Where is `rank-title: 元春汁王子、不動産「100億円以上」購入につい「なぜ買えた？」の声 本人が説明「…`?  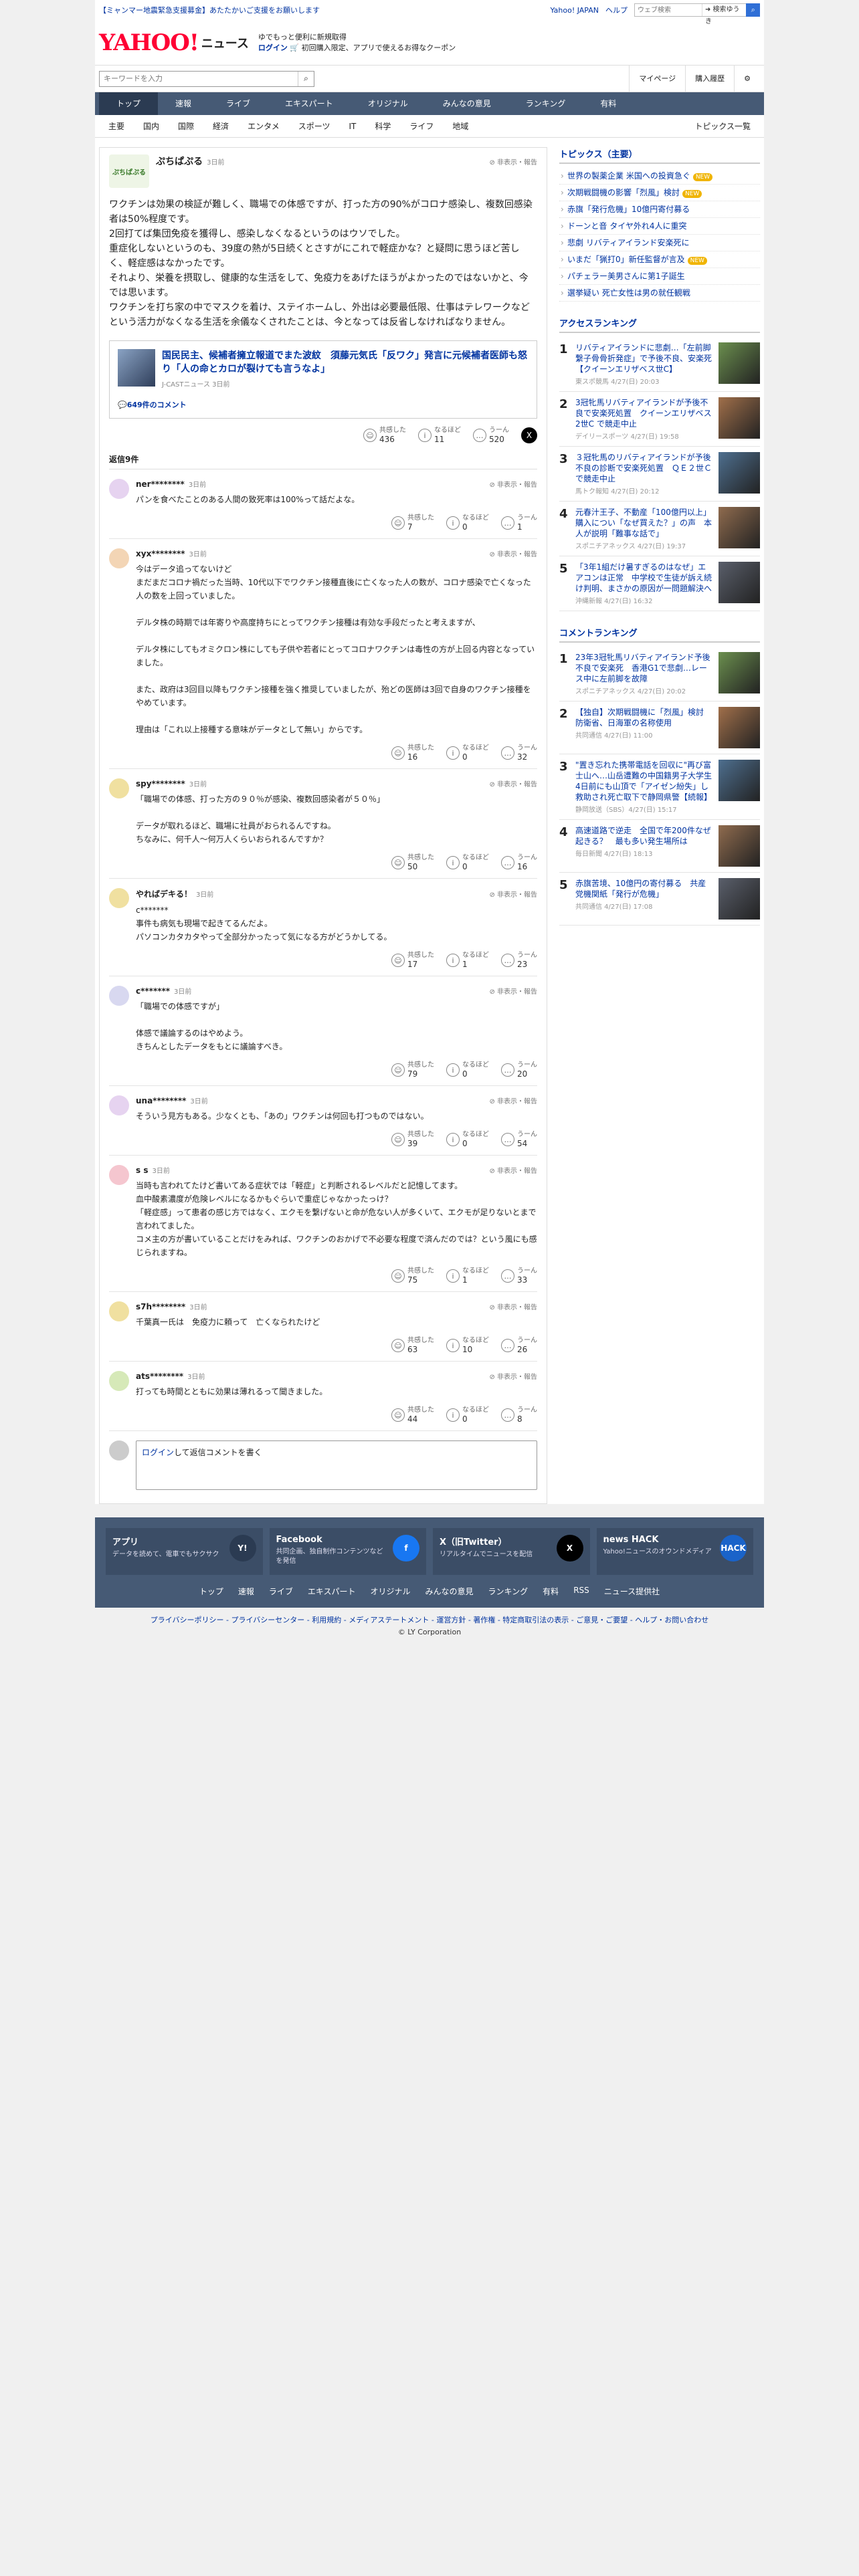
rank-title: 元春汁王子、不動産「100億円以上」購入につい「なぜ買えた？」の声 本人が説明「… is located at coordinates (644, 523).